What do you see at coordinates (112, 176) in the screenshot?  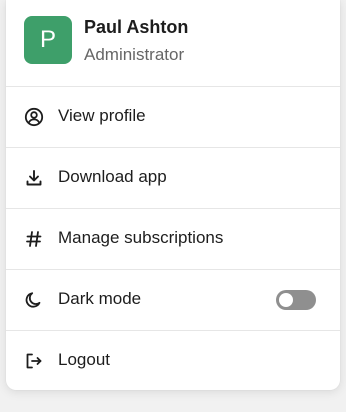 I see `download-app-label: Download app` at bounding box center [112, 176].